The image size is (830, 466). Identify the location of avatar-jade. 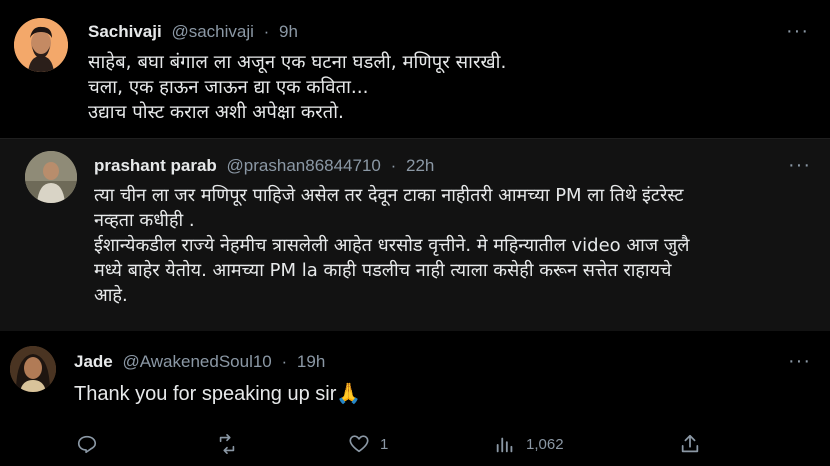
(33, 369).